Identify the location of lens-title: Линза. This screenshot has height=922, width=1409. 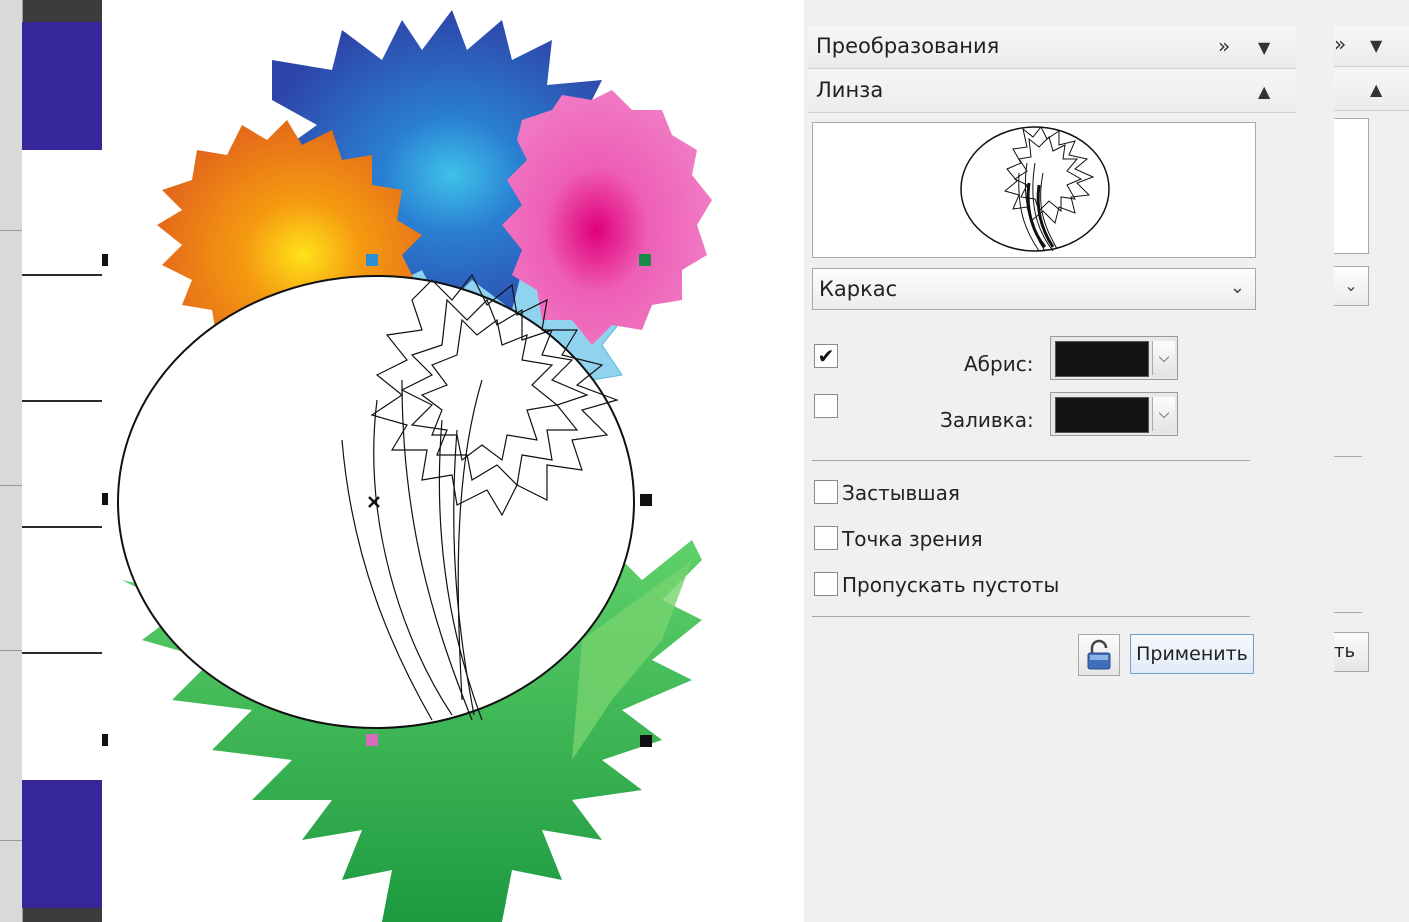
(850, 90).